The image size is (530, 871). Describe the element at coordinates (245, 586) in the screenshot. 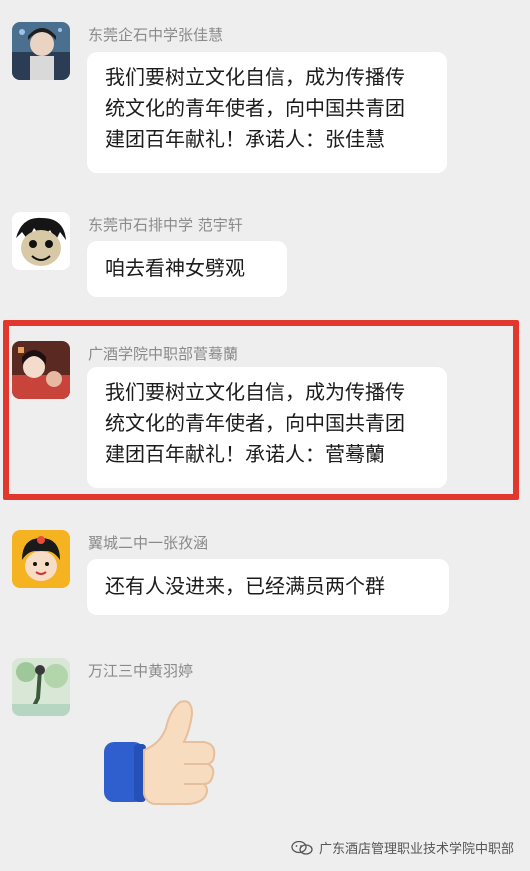

I see `message-line: 还有人没进来，已经满员两个群` at that location.